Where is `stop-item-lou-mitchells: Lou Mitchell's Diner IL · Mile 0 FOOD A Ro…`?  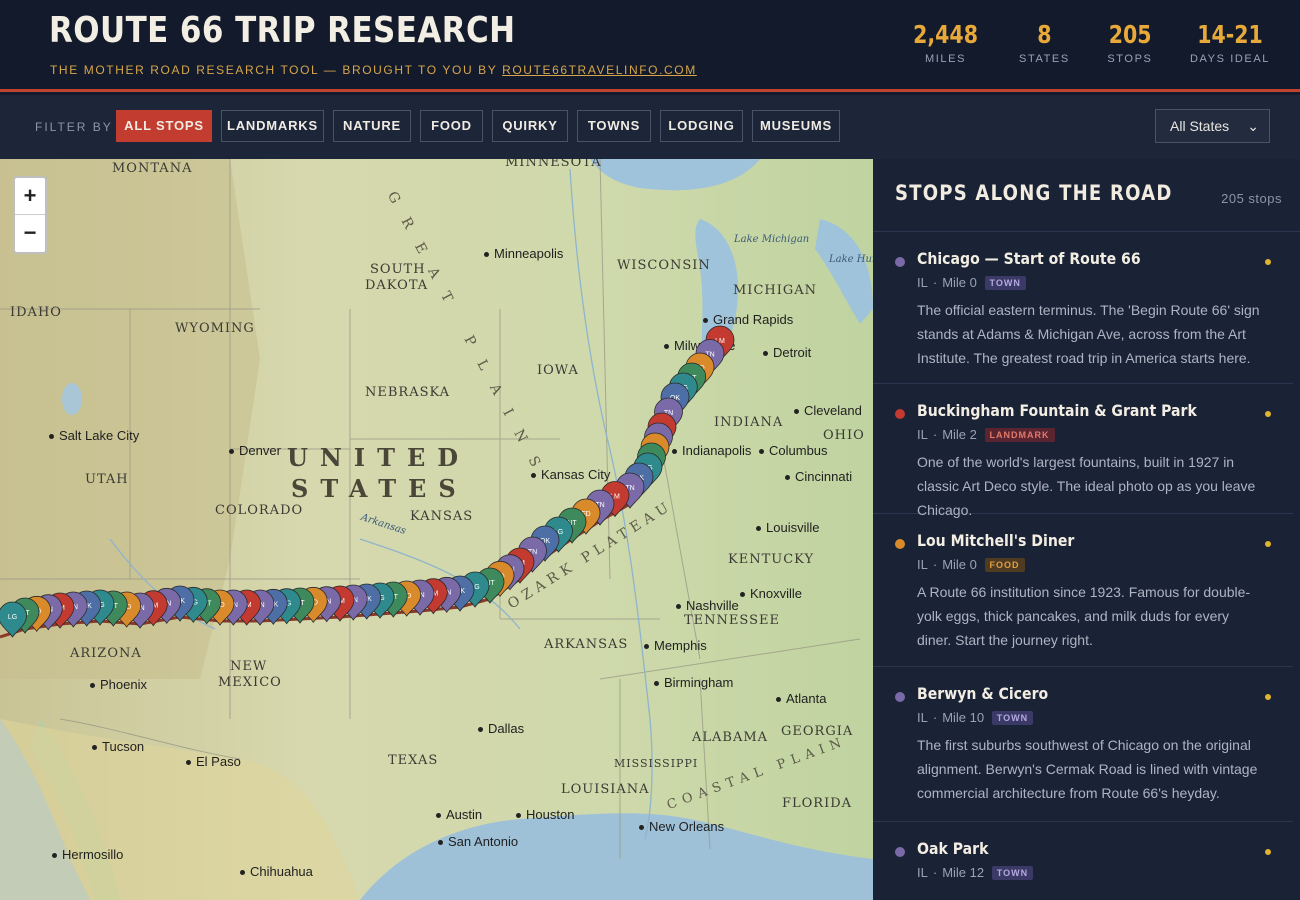
stop-item-lou-mitchells: Lou Mitchell's Diner IL · Mile 0 FOOD A Ro… is located at coordinates (1083, 590).